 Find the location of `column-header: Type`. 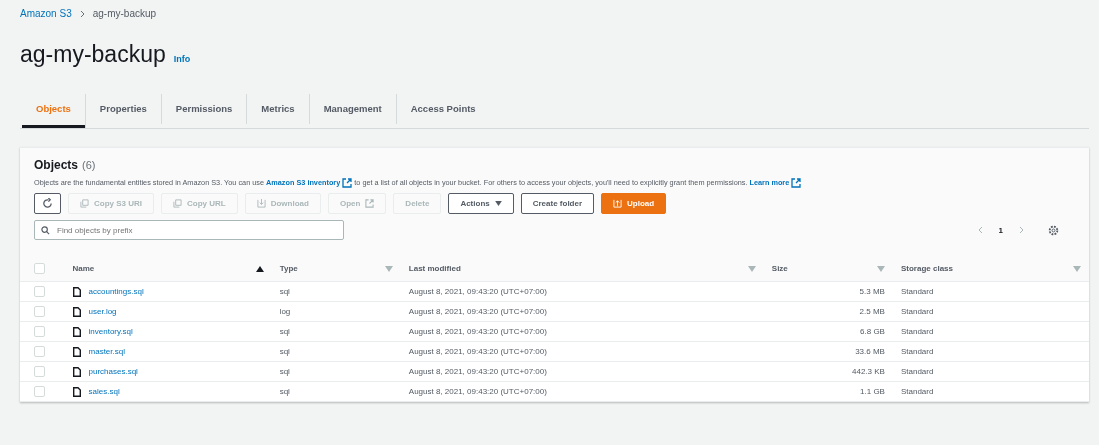

column-header: Type is located at coordinates (288, 269).